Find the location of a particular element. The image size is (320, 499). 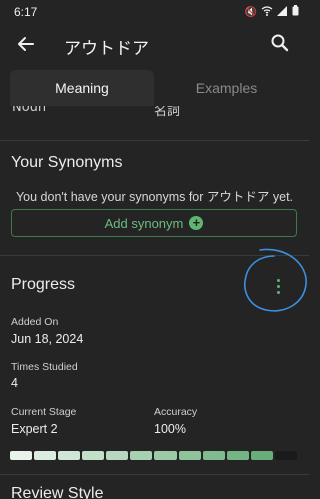

current-stage-value: Expert 2 is located at coordinates (34, 429).